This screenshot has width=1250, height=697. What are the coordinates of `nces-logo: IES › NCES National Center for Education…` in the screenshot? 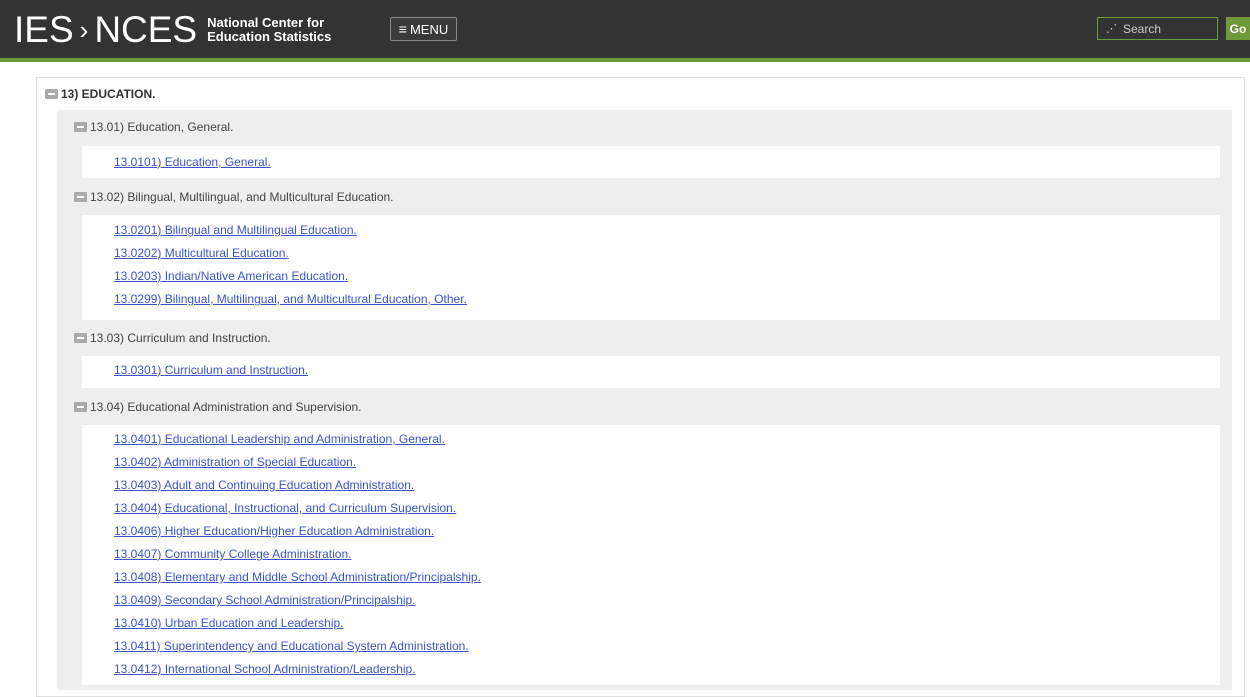 It's located at (190, 30).